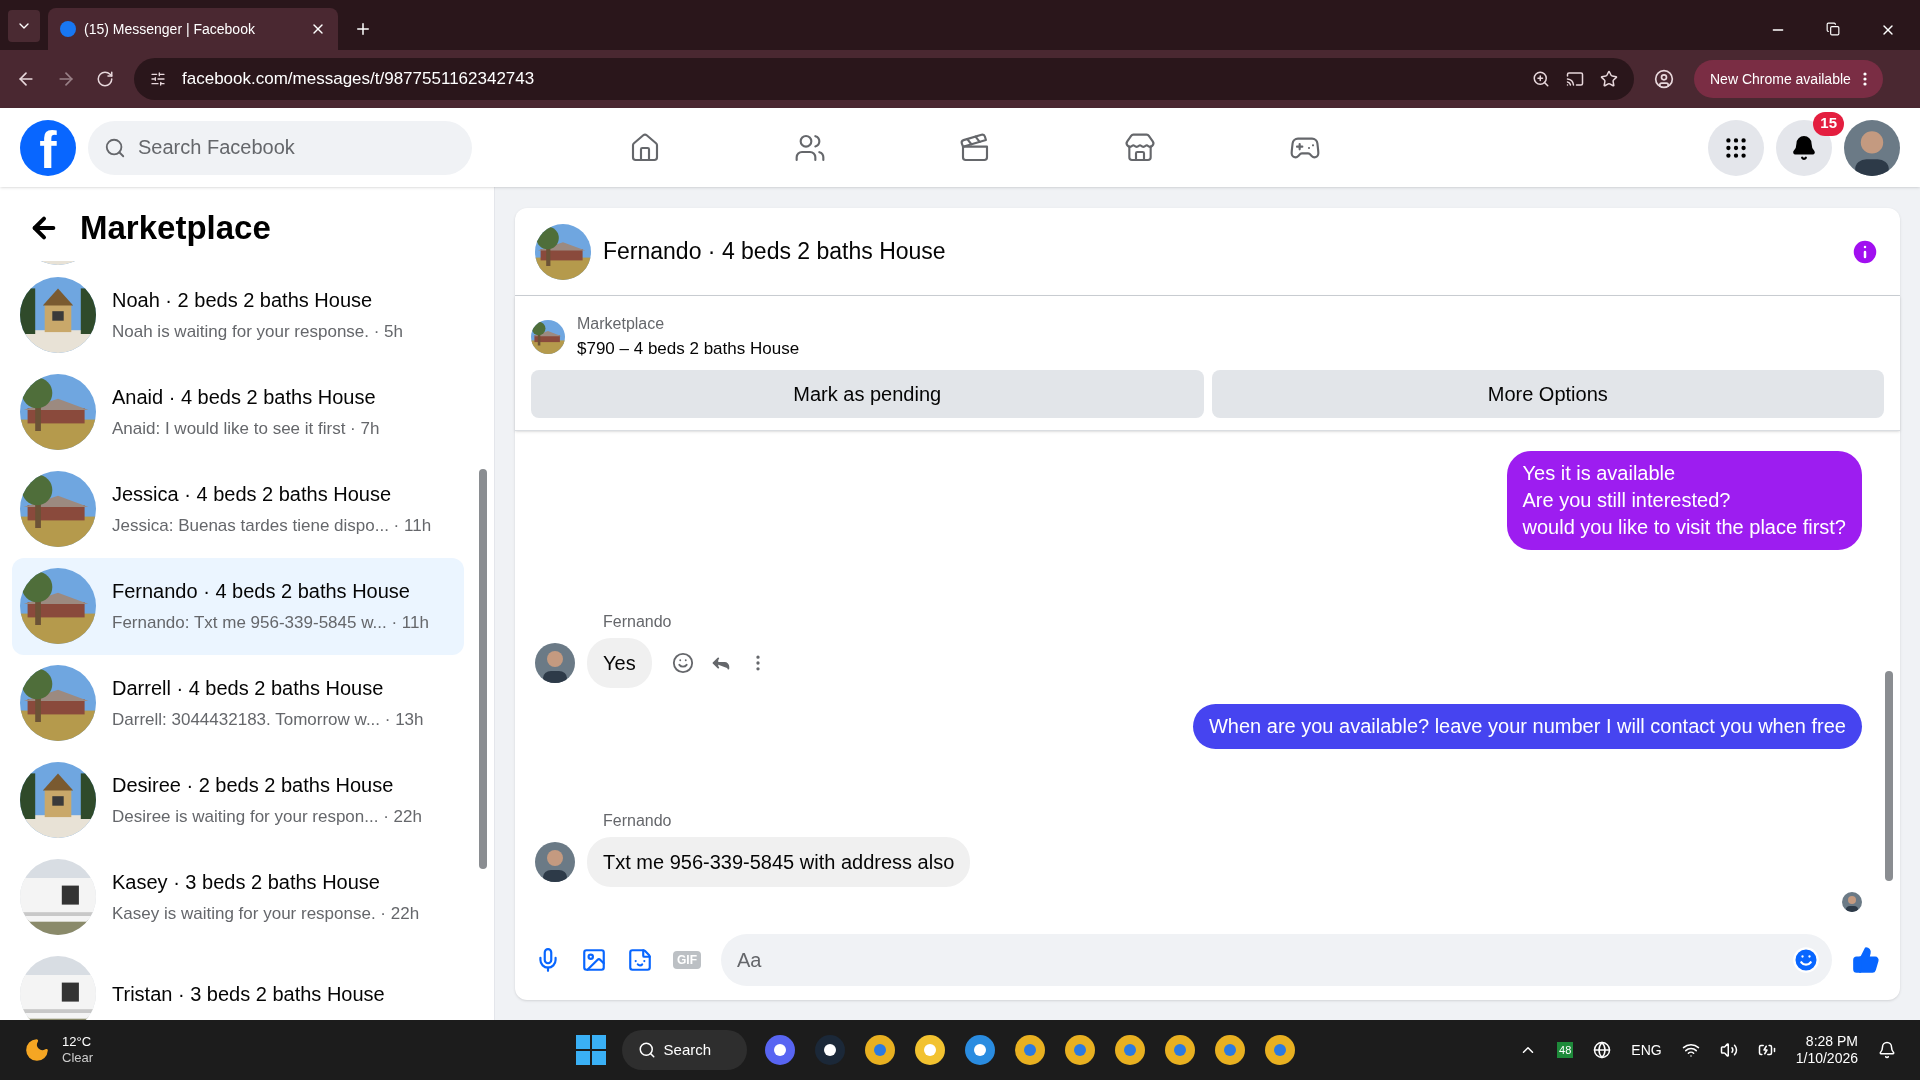 The image size is (1920, 1080). I want to click on bell-icon, so click(1804, 147).